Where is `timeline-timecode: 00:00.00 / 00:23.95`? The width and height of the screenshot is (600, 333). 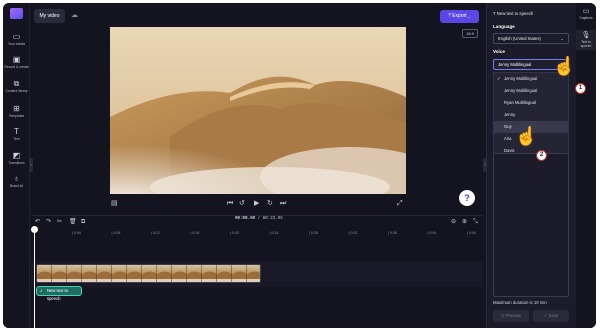 timeline-timecode: 00:00.00 / 00:23.95 is located at coordinates (259, 219).